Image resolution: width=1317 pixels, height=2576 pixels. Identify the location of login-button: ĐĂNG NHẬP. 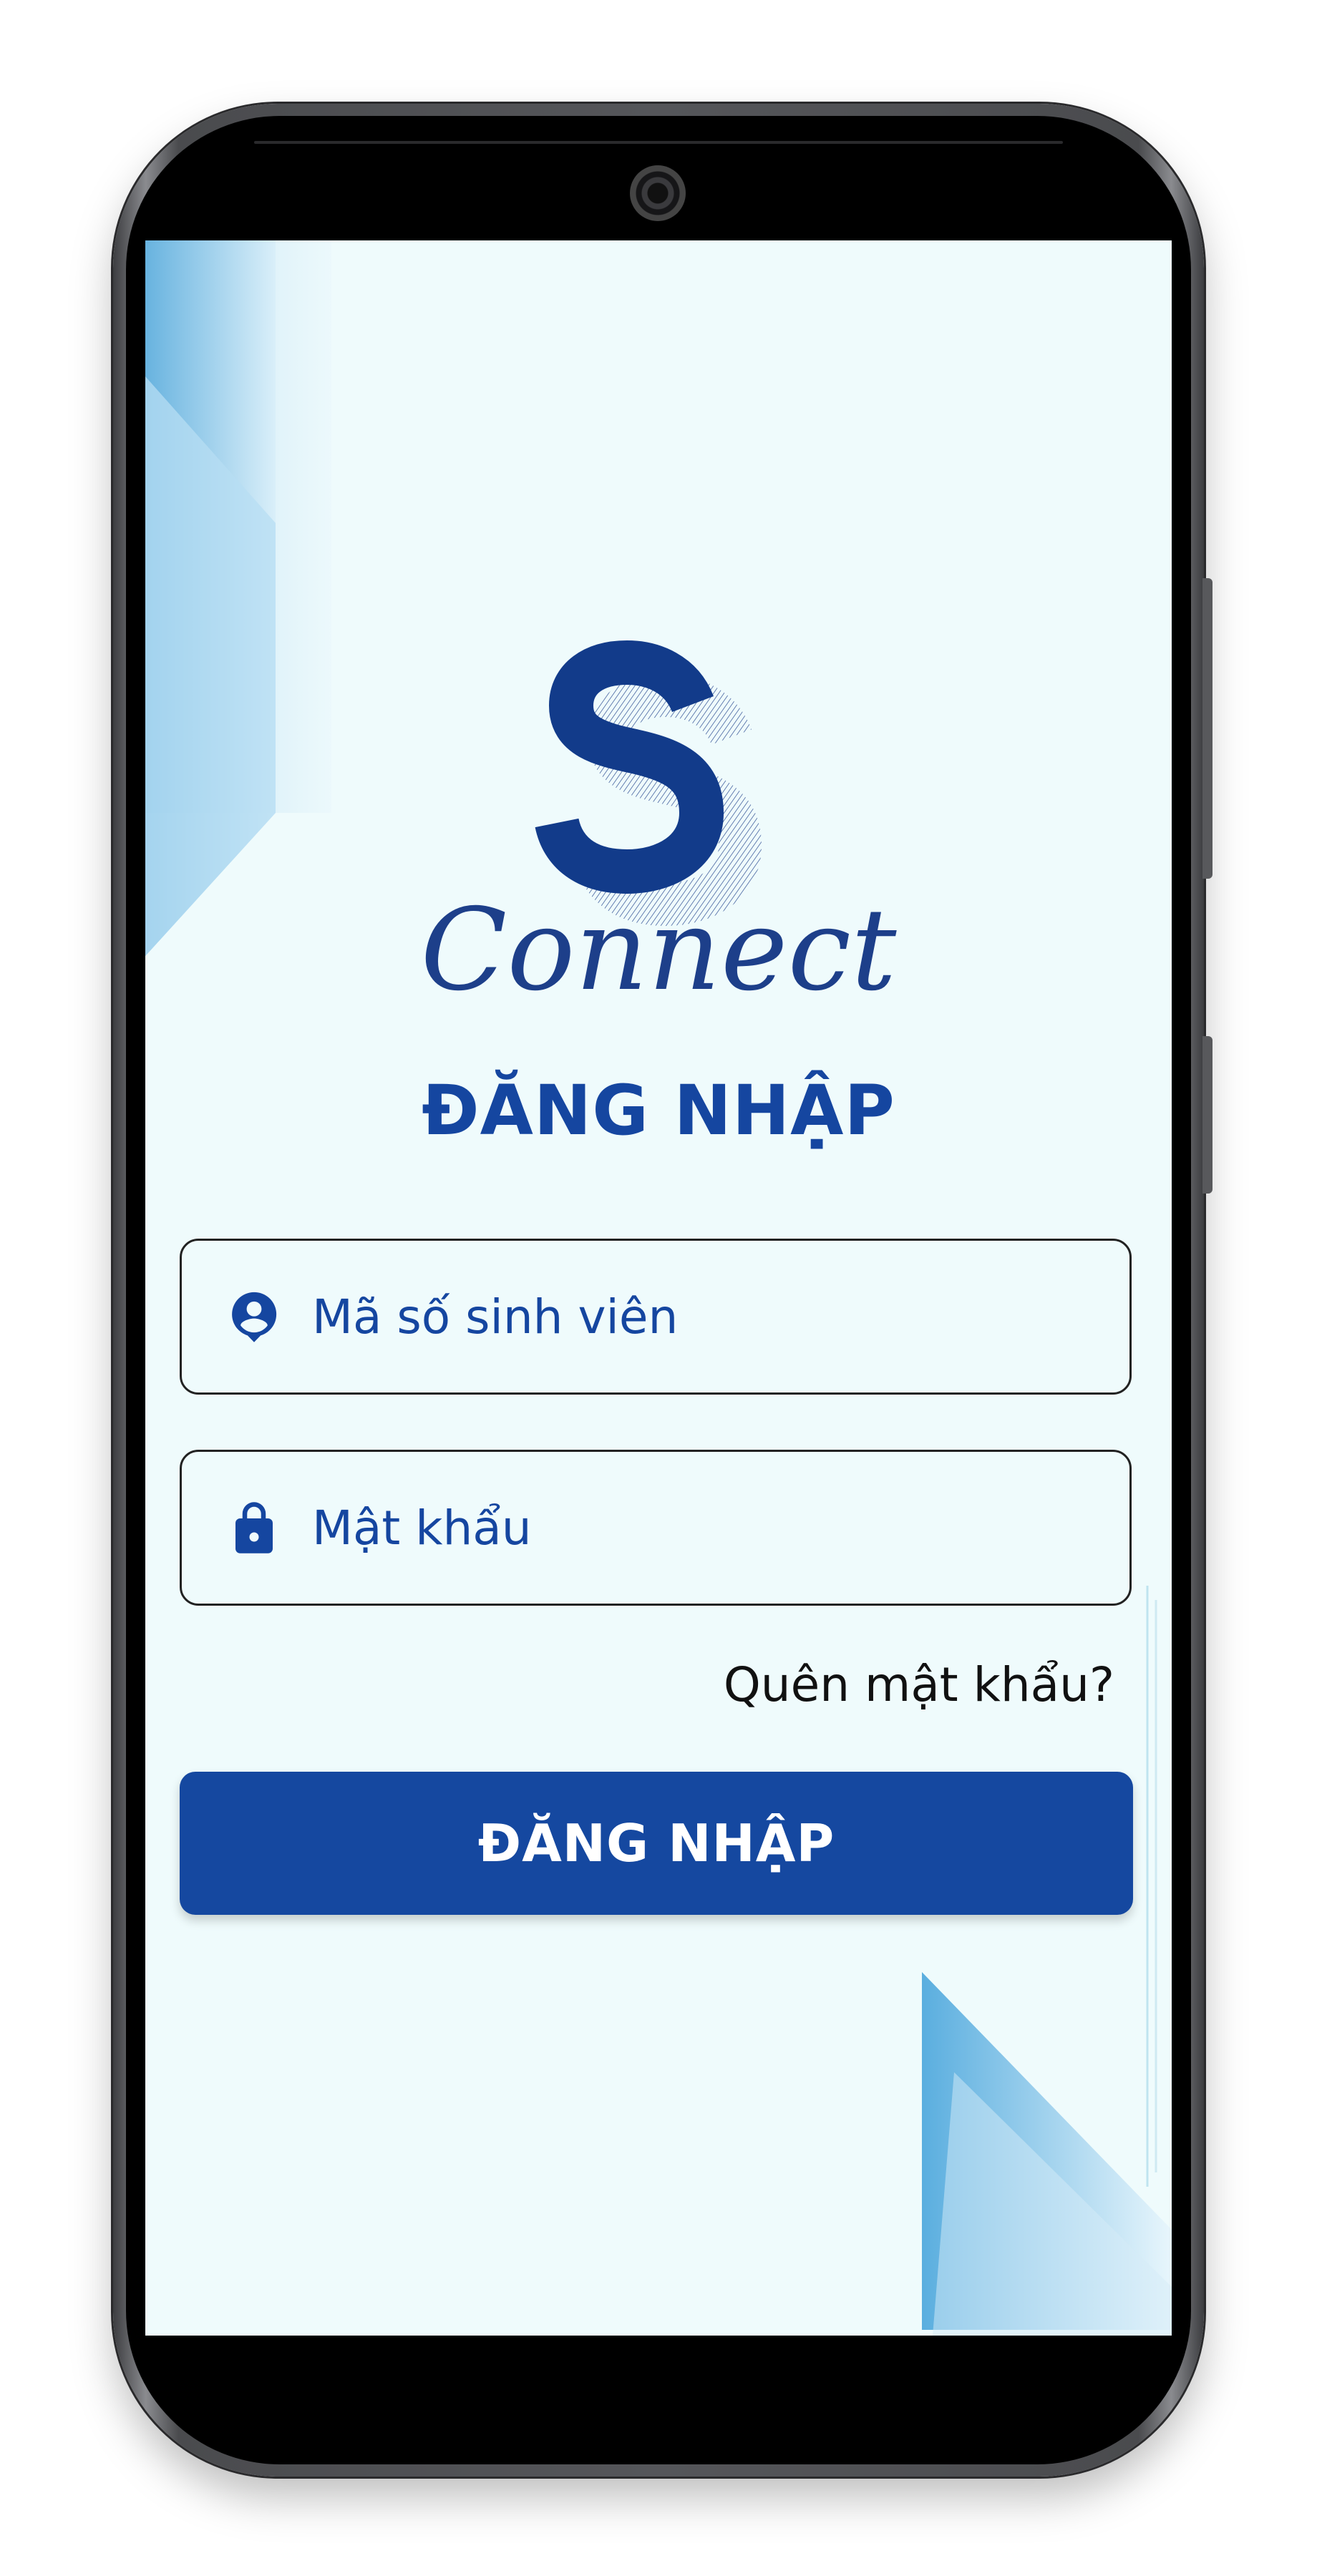
(656, 1843).